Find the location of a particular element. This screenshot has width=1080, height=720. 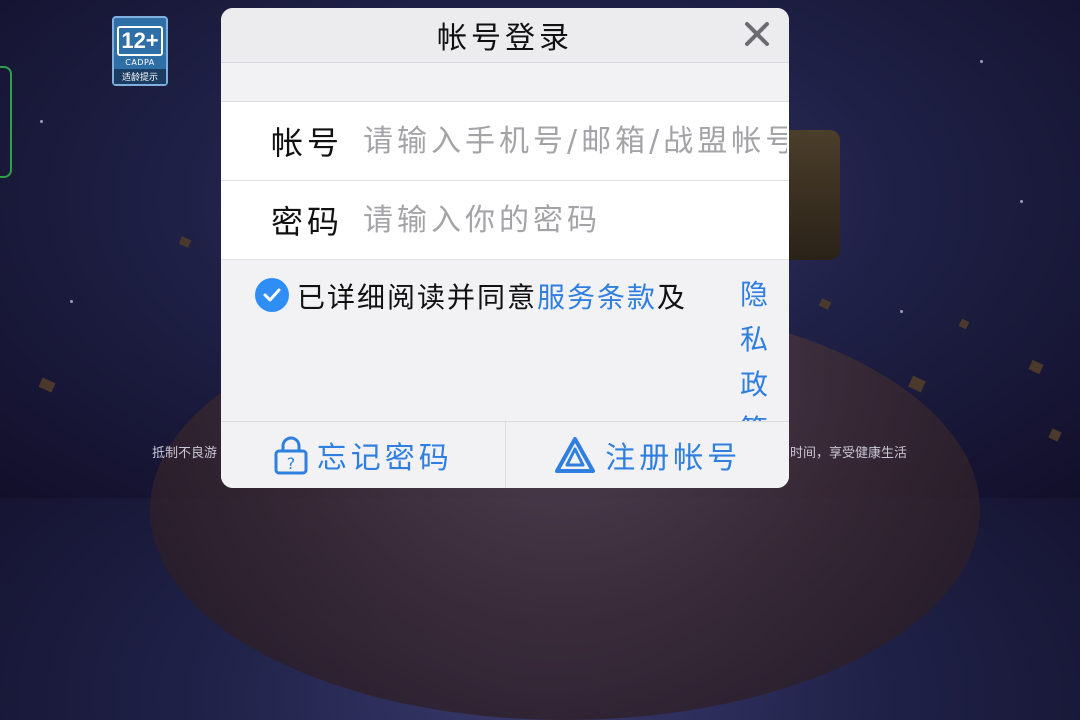

forgot-password-button: ? 忘记密码 is located at coordinates (363, 455).